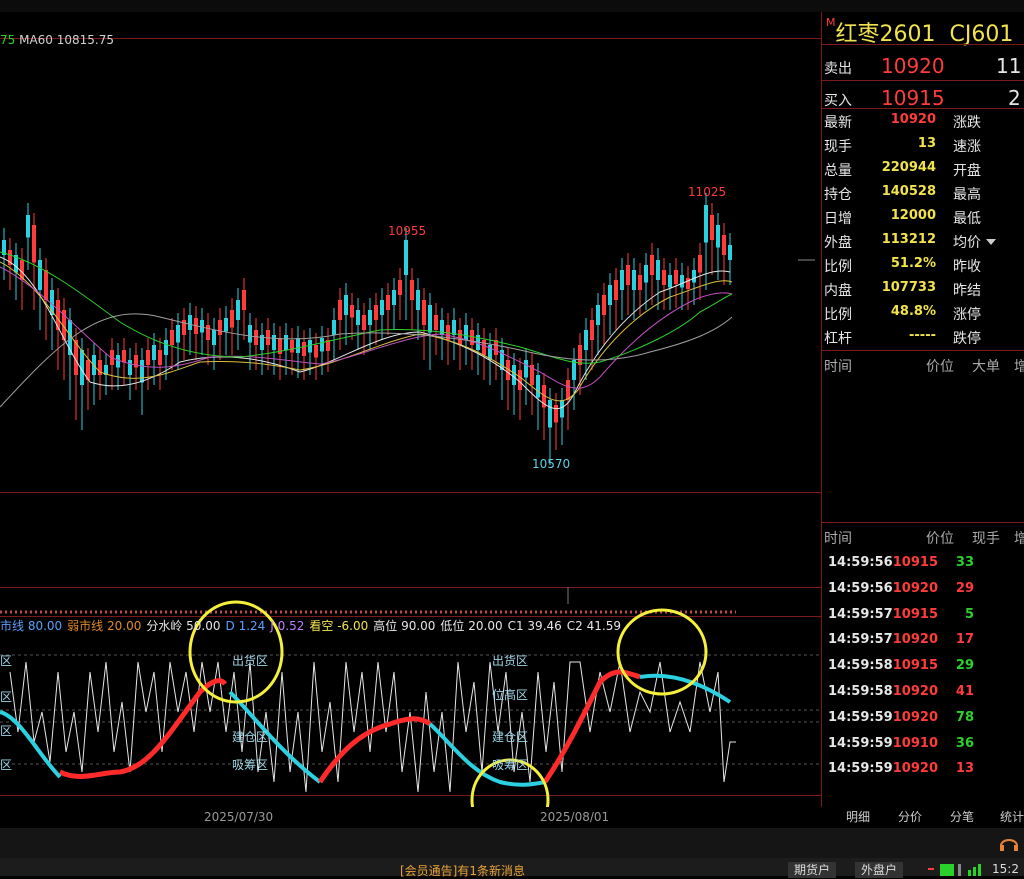 This screenshot has width=1024, height=879. What do you see at coordinates (462, 870) in the screenshot?
I see `news-ticker: [会员通告]有1条新消息` at bounding box center [462, 870].